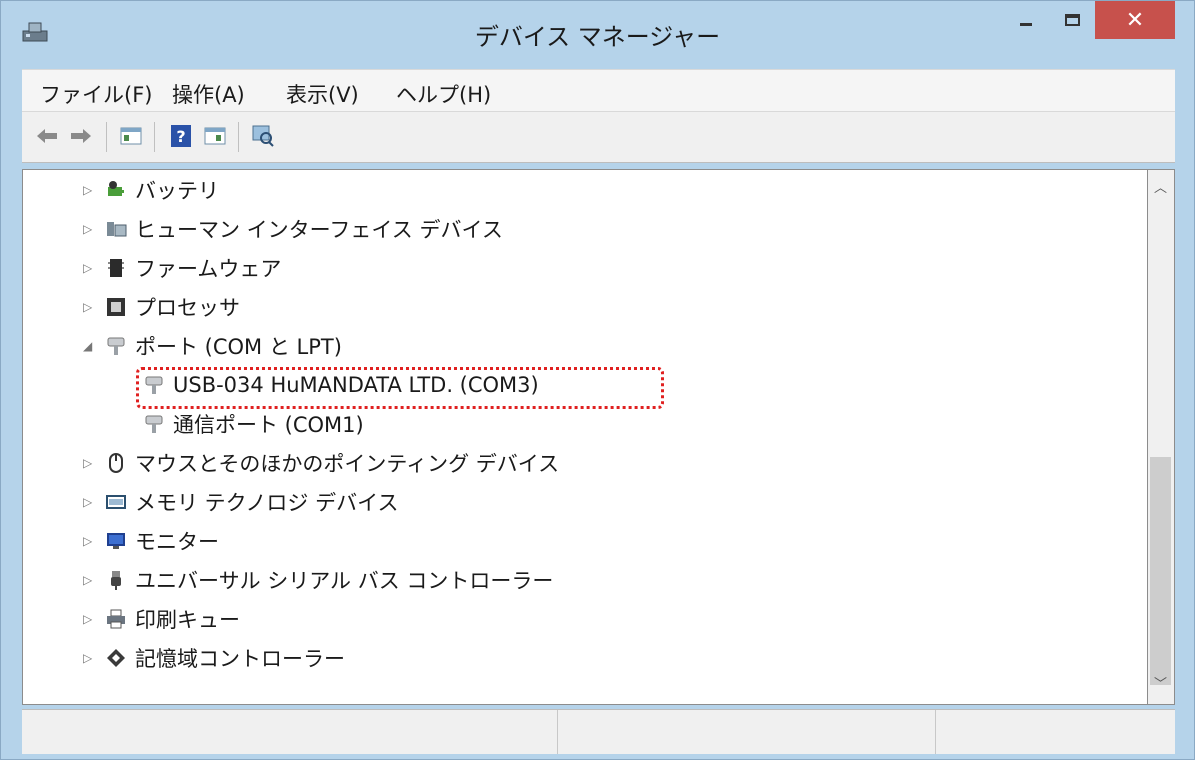  I want to click on tree-node-label: プロセッサ, so click(187, 308).